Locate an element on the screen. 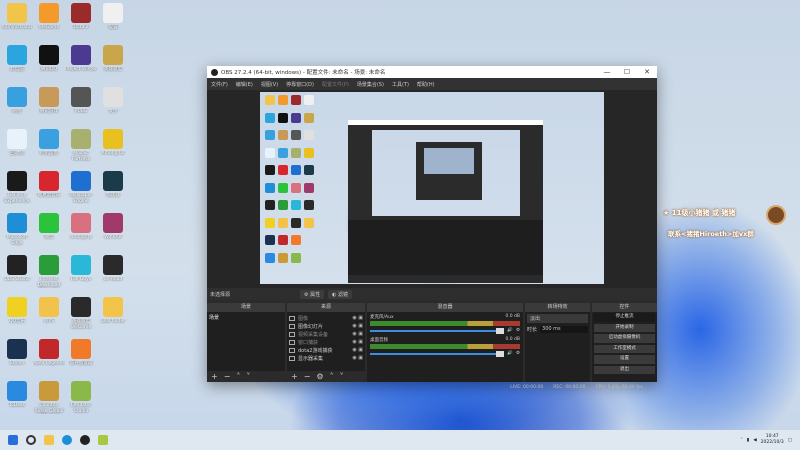 The image size is (800, 450). filters-button: ◐ 滤镜 is located at coordinates (340, 294).